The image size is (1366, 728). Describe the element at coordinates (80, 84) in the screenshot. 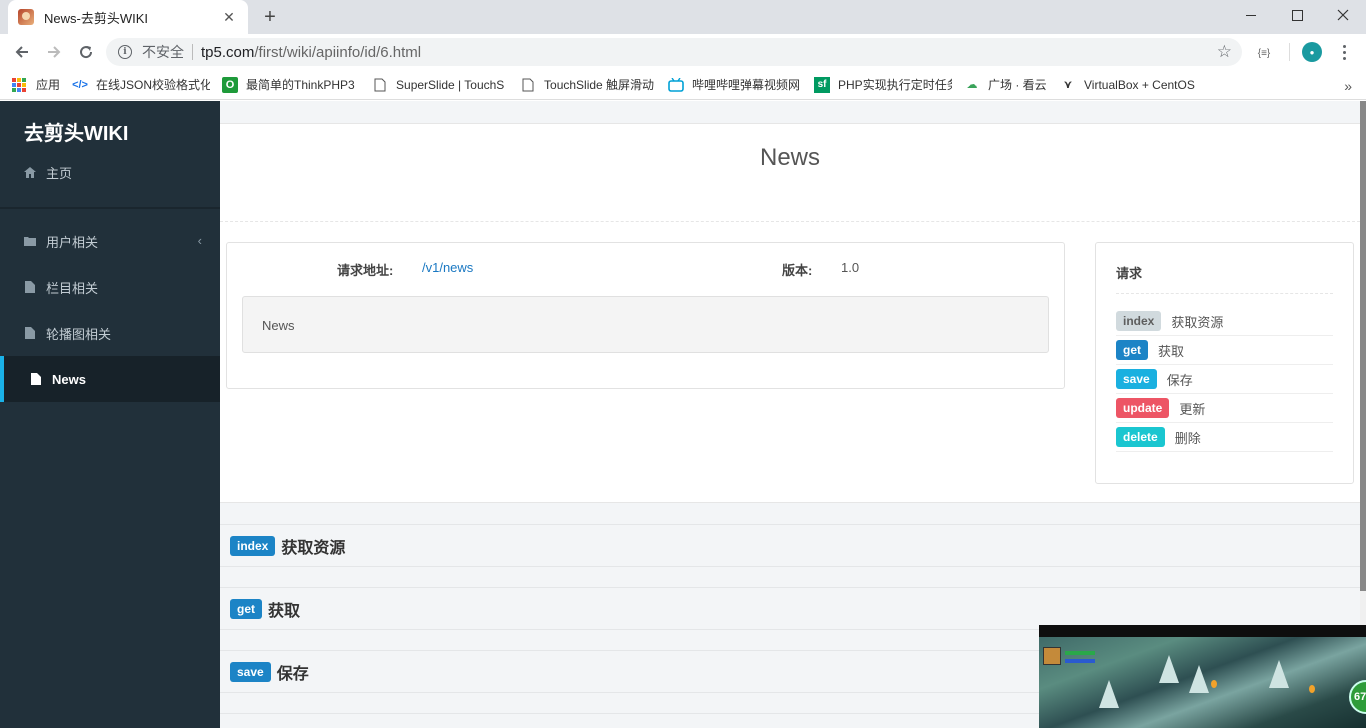

I see `json-icon: </>` at that location.